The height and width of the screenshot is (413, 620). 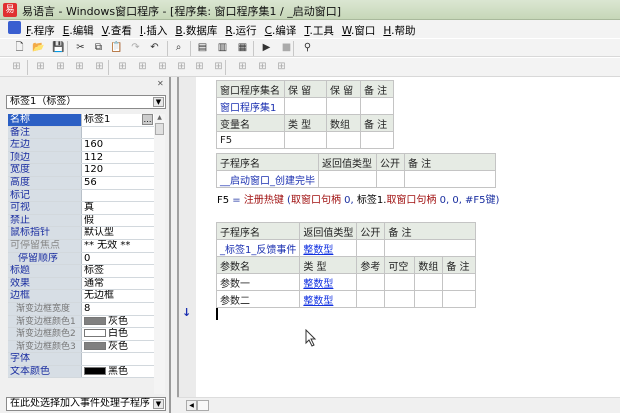 What do you see at coordinates (81, 233) in the screenshot?
I see `property-row: 鼠标指针 默认型` at bounding box center [81, 233].